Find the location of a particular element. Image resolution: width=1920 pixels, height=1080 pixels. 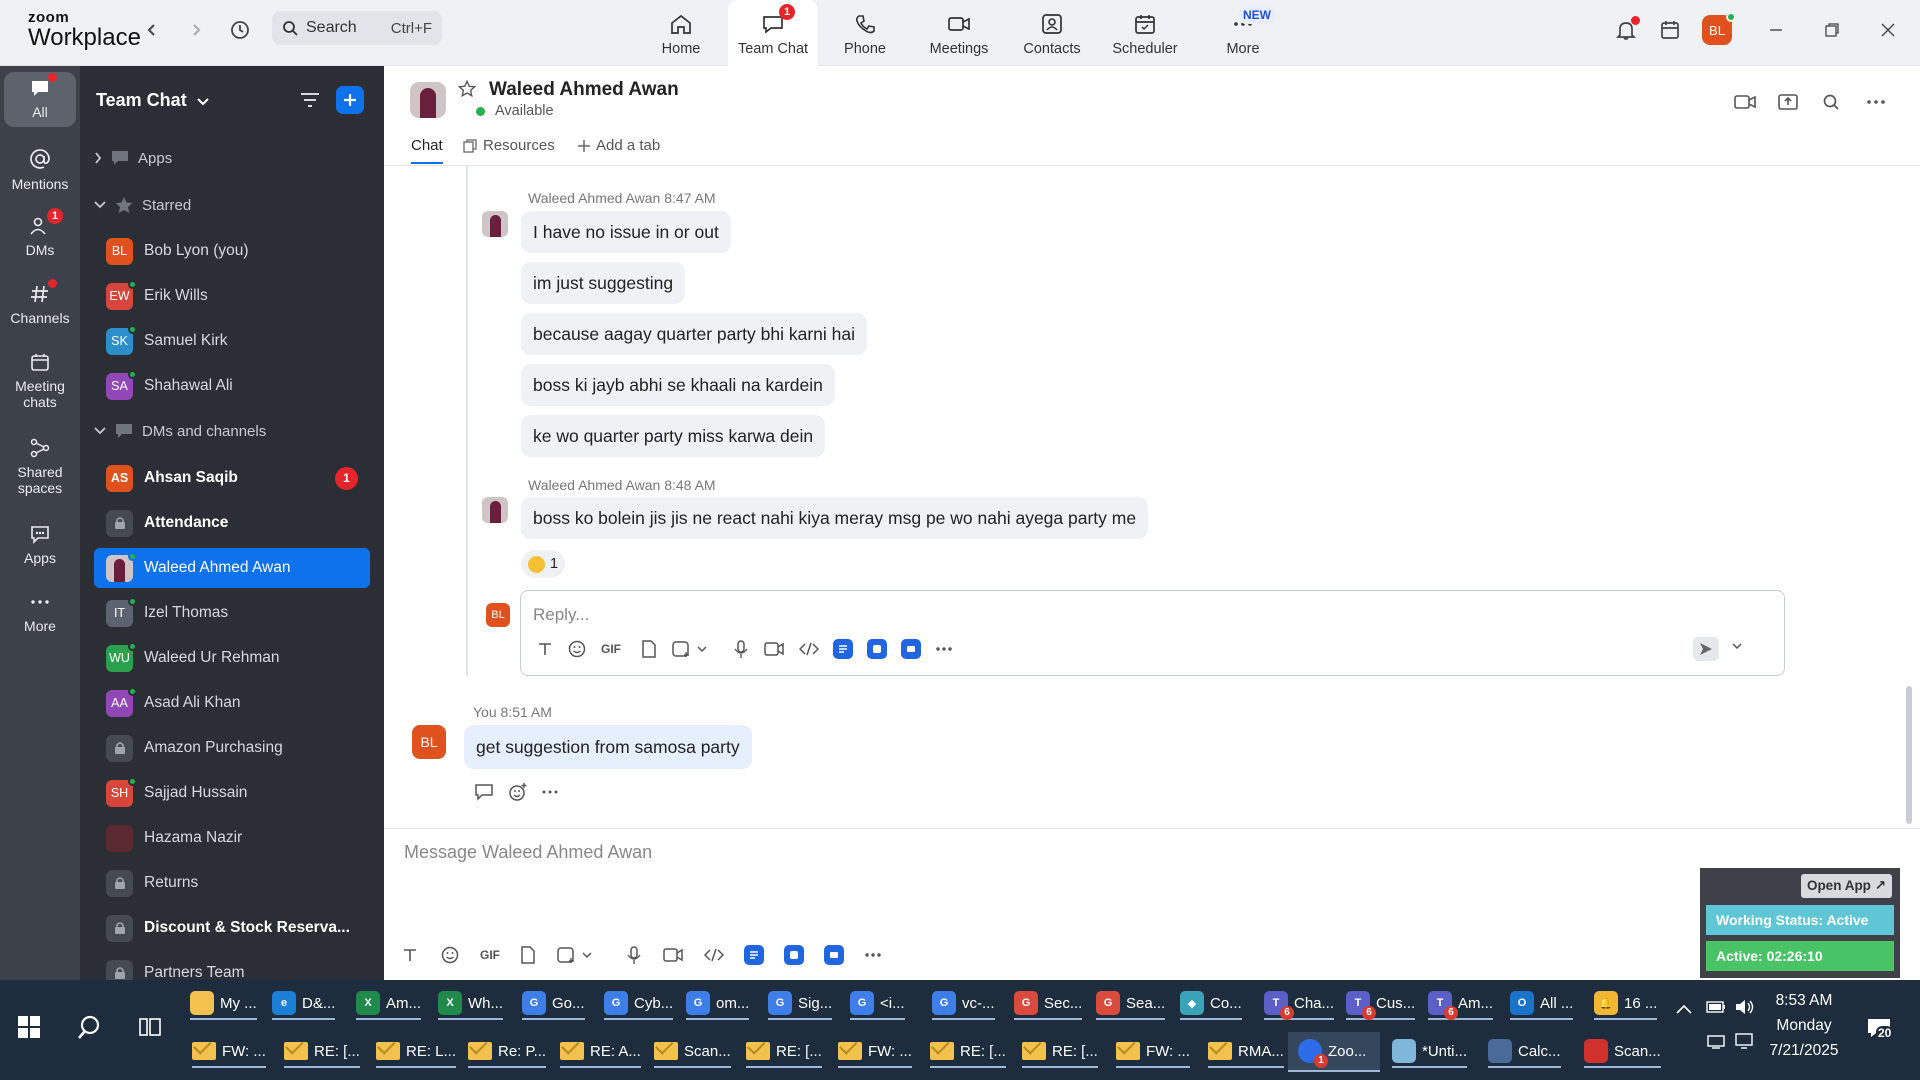

battery-icon is located at coordinates (1716, 1007).